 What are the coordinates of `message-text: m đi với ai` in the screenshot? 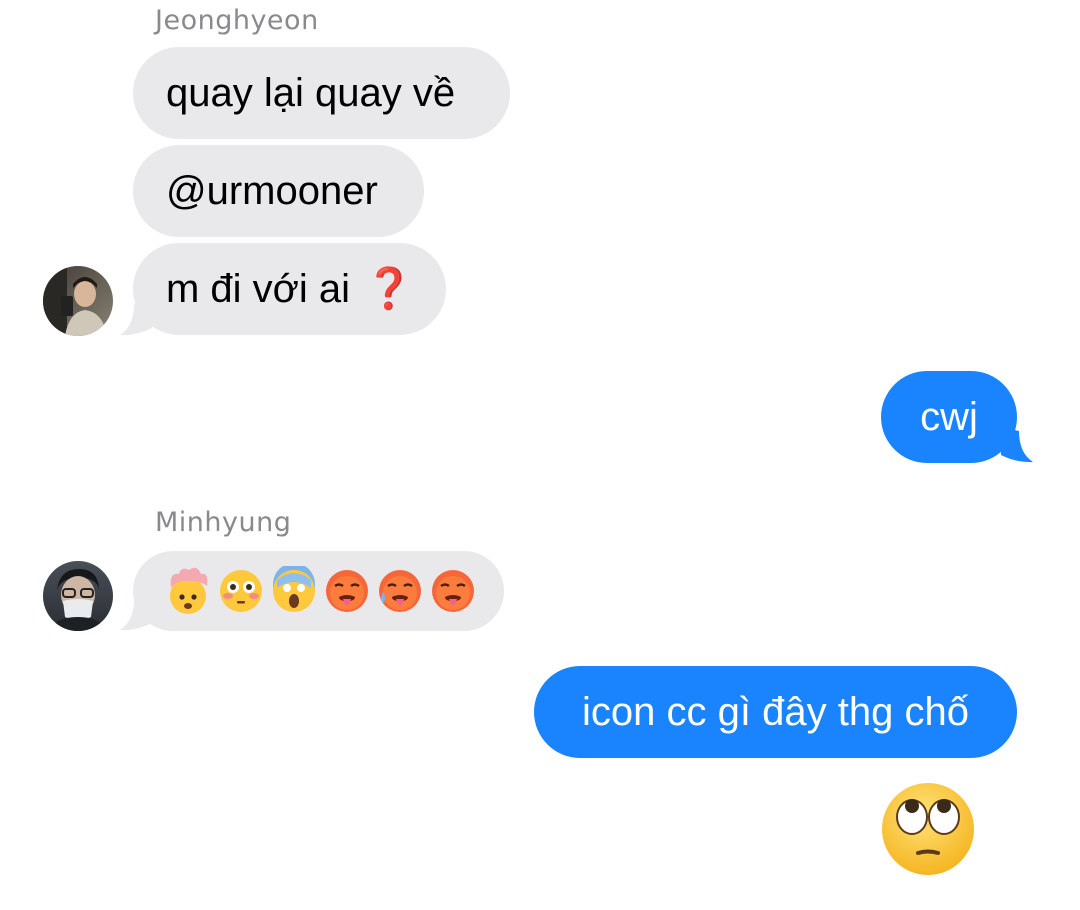 It's located at (258, 289).